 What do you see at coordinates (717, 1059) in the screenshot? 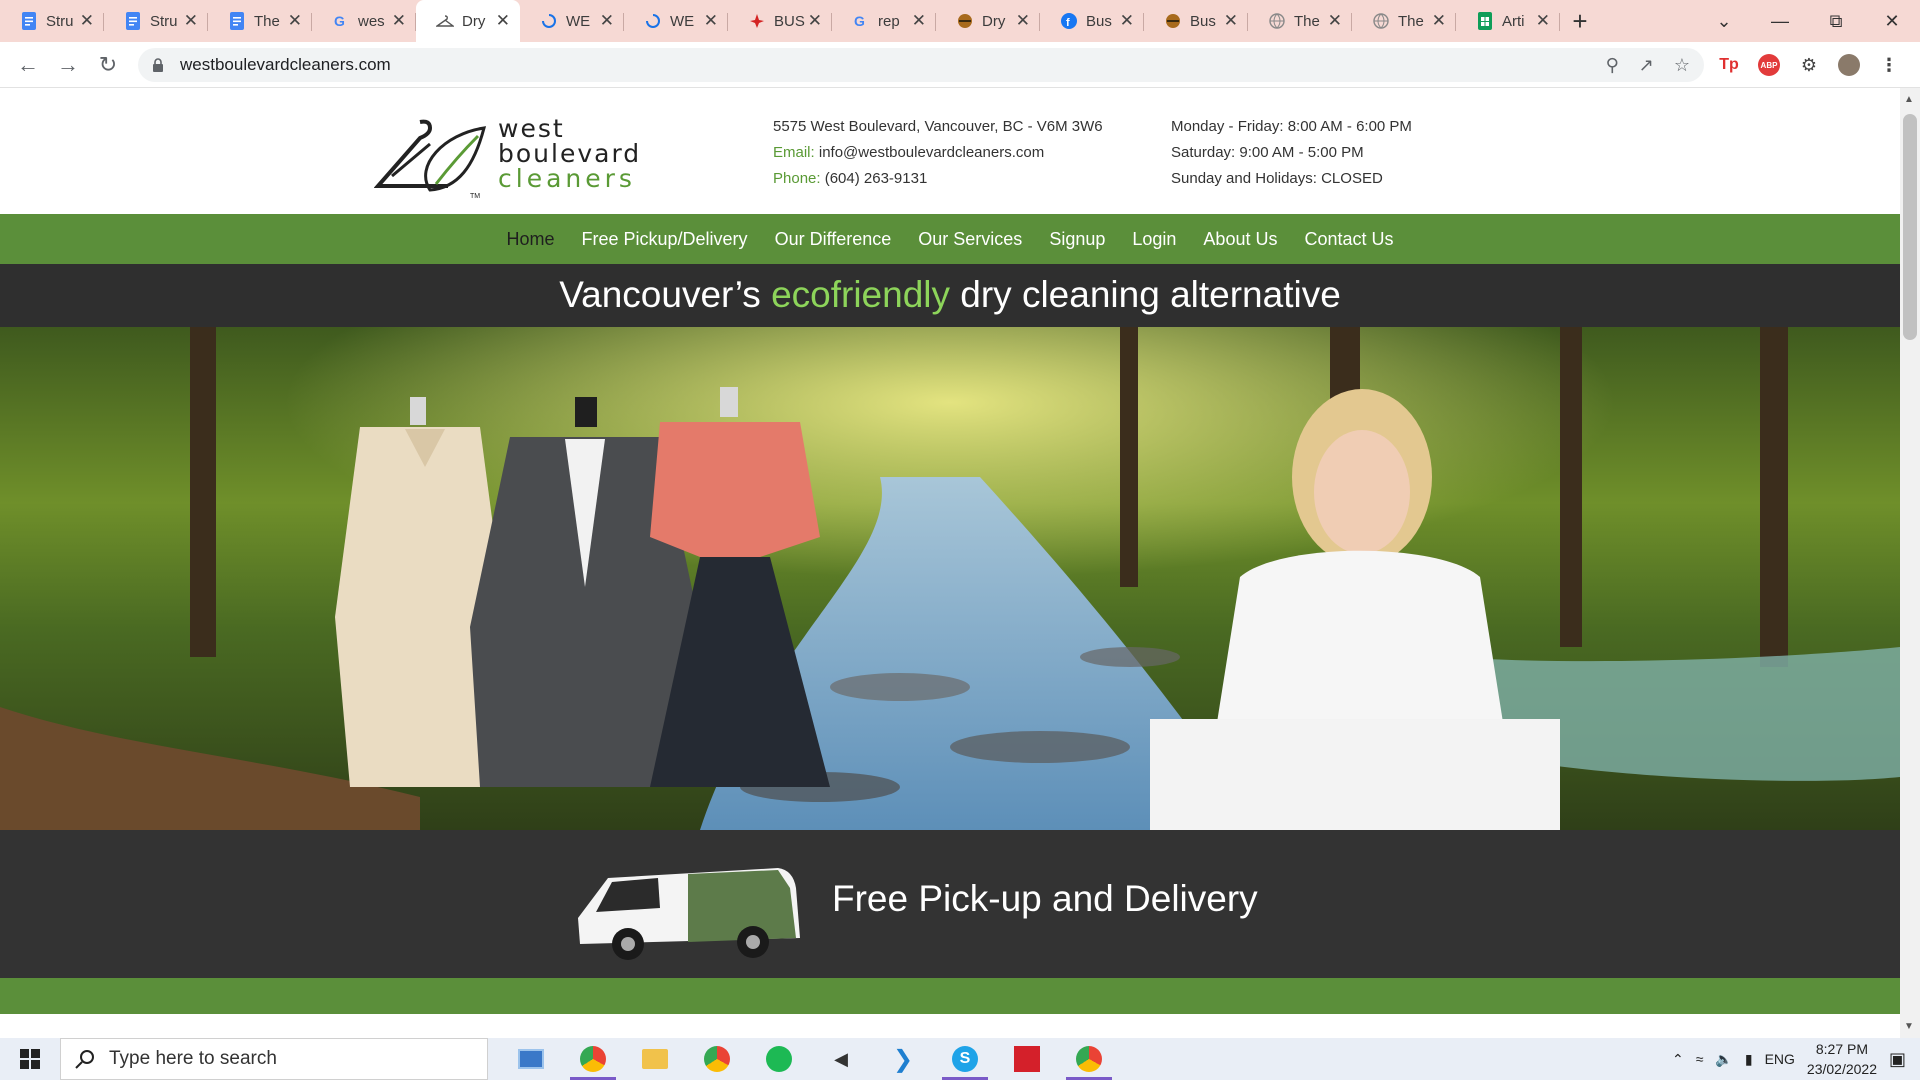
I see `taskbar-app-chrome` at bounding box center [717, 1059].